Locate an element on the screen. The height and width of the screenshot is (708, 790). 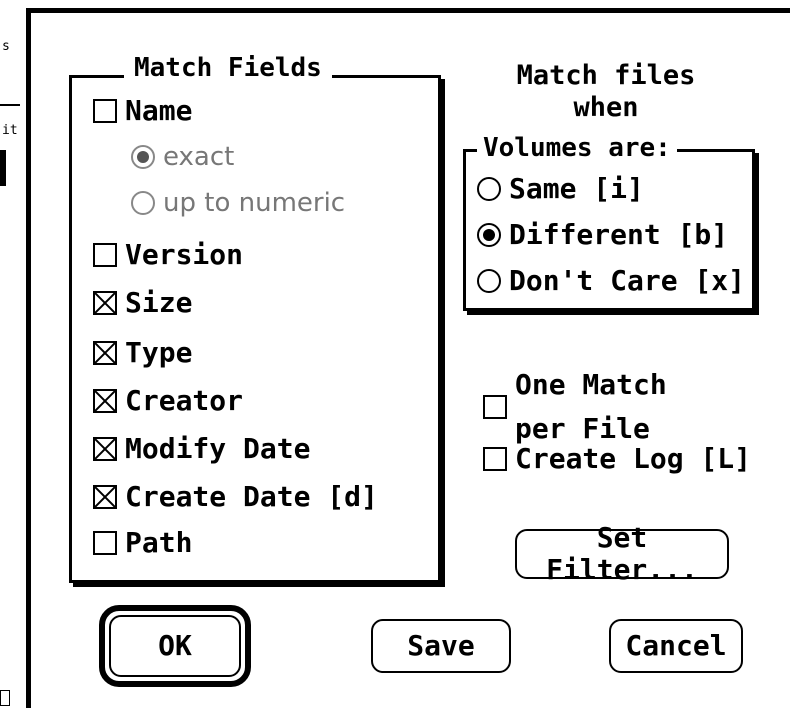
save-button: Save is located at coordinates (441, 646).